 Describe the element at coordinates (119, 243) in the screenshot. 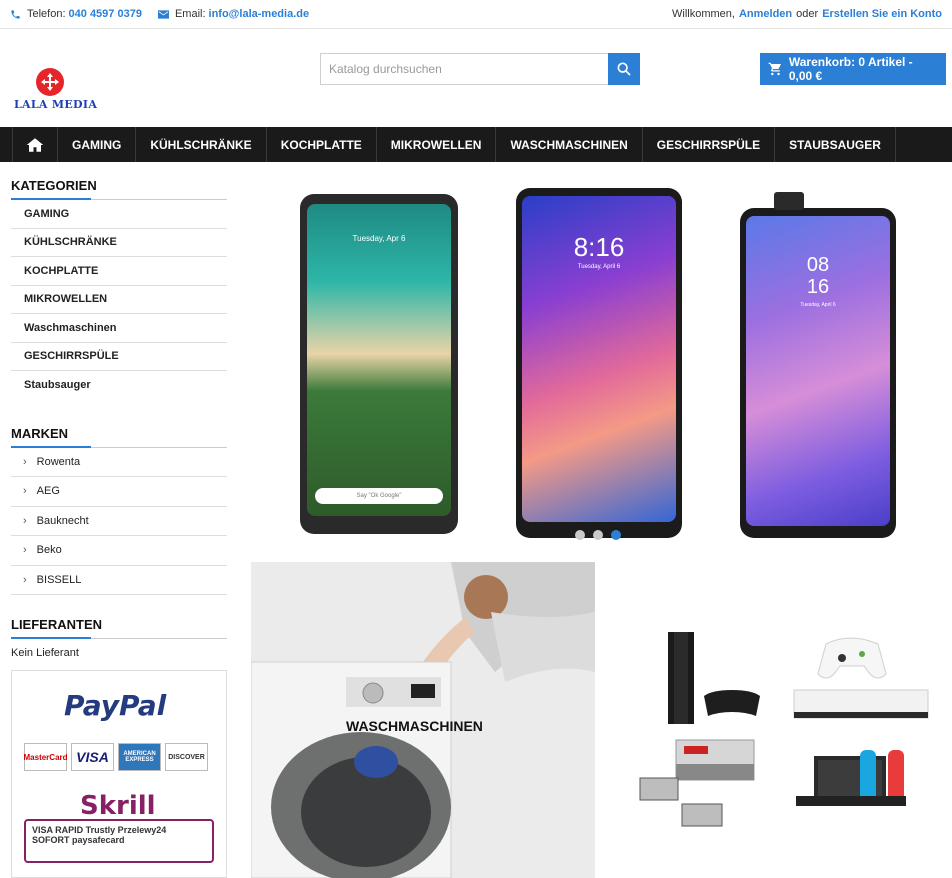

I see `category-item: KÜHLSCHRÄNKE` at that location.